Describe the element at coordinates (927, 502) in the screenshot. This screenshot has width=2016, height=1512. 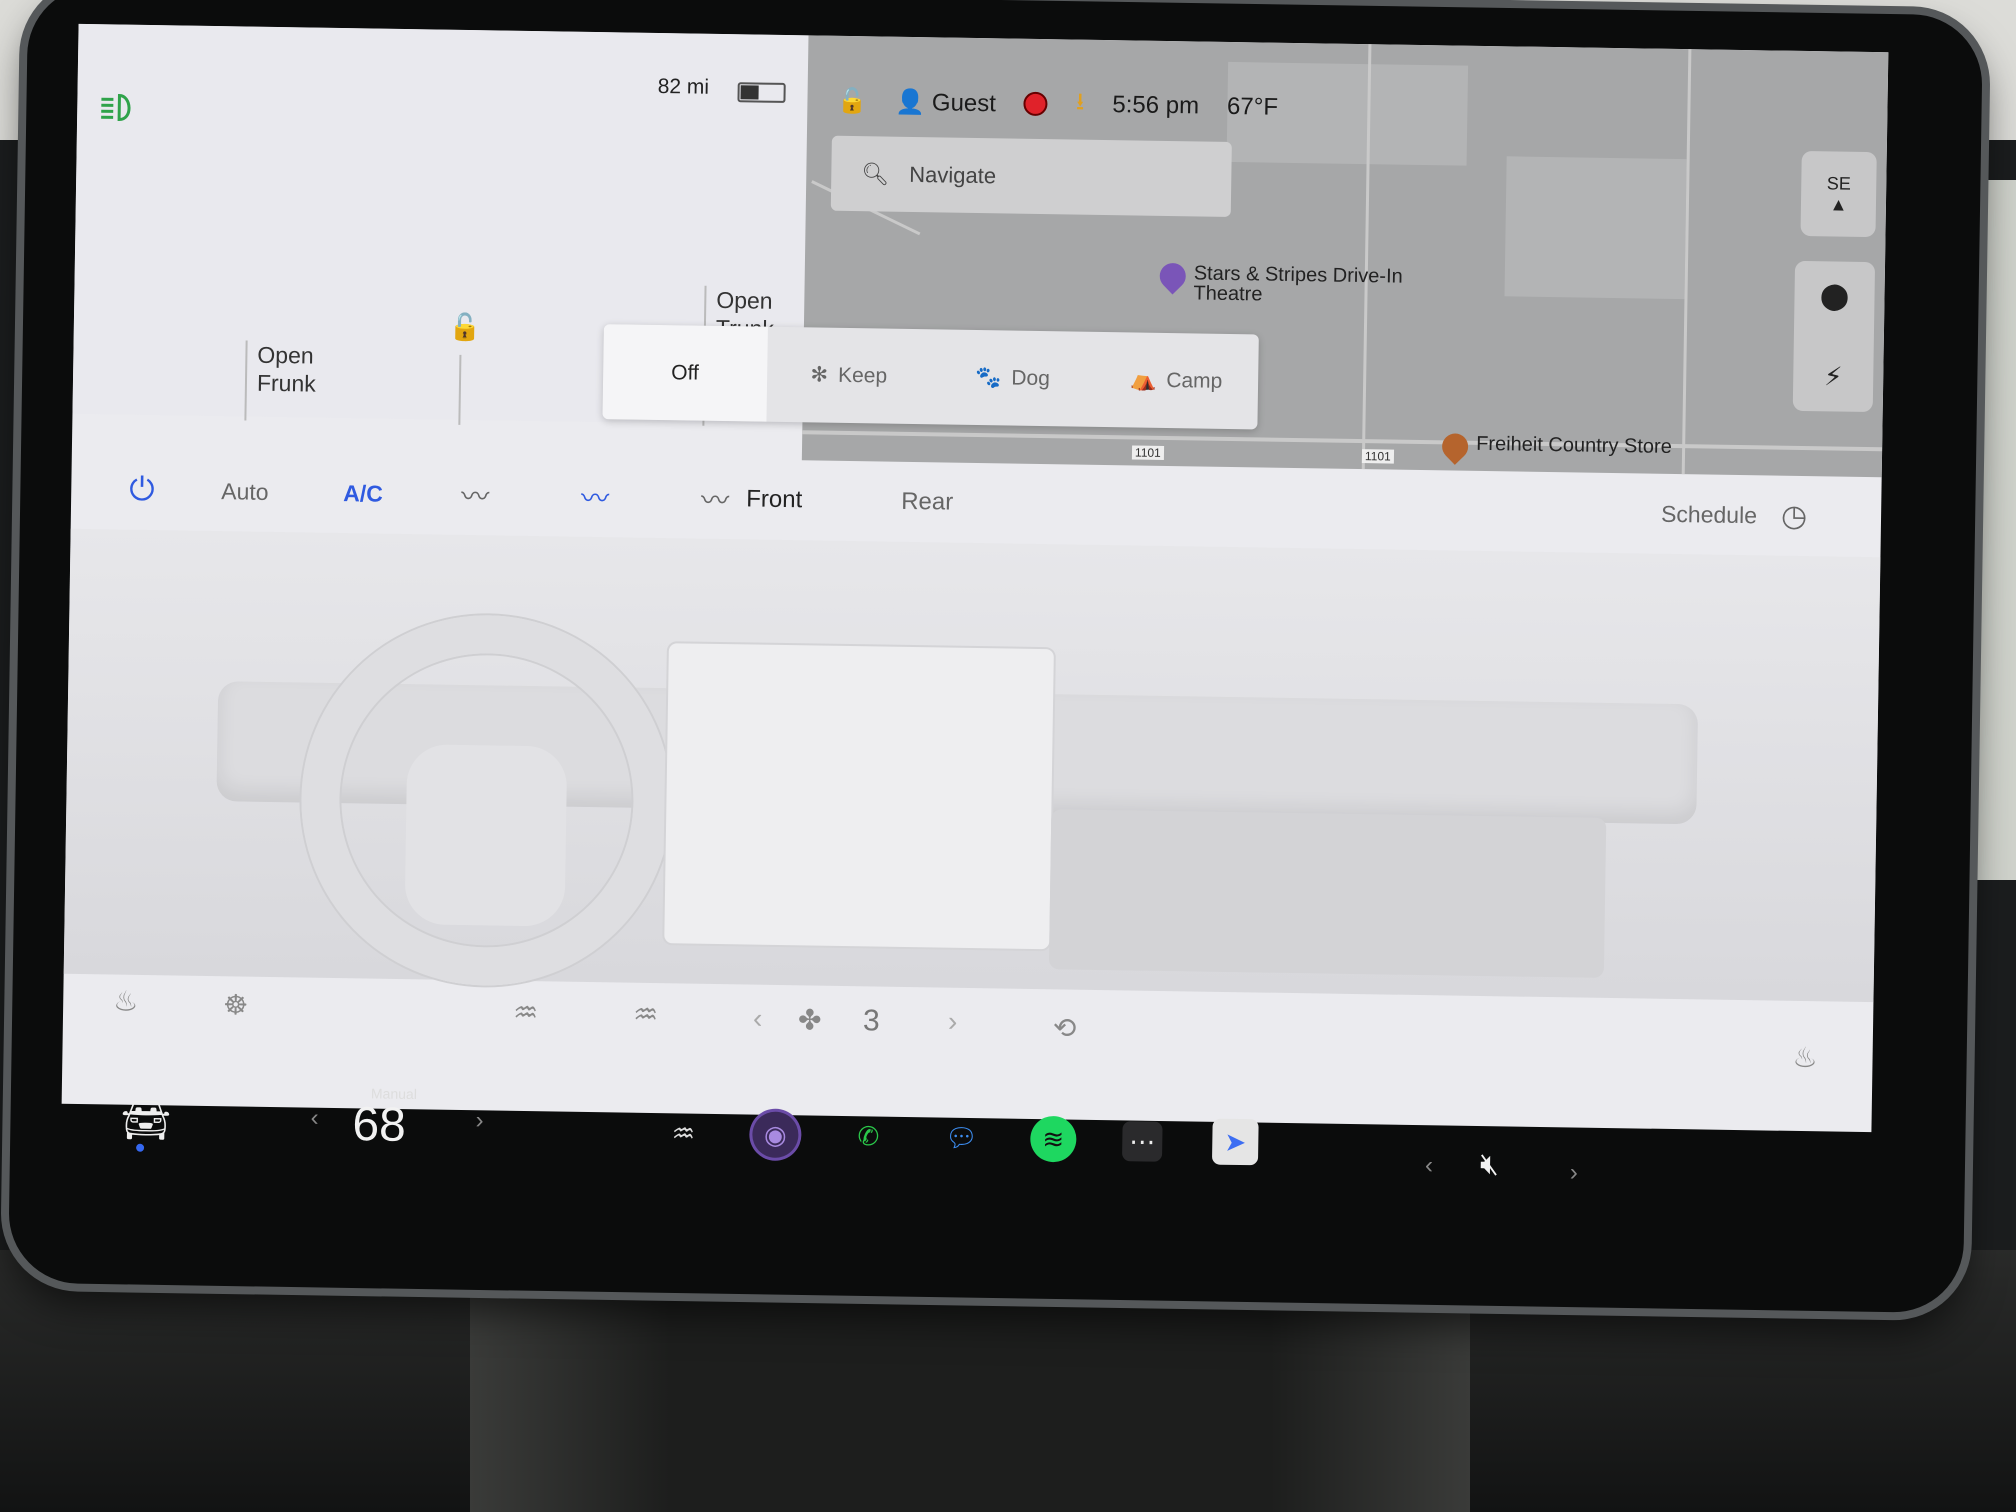
I see `tab-rear: Rear` at that location.